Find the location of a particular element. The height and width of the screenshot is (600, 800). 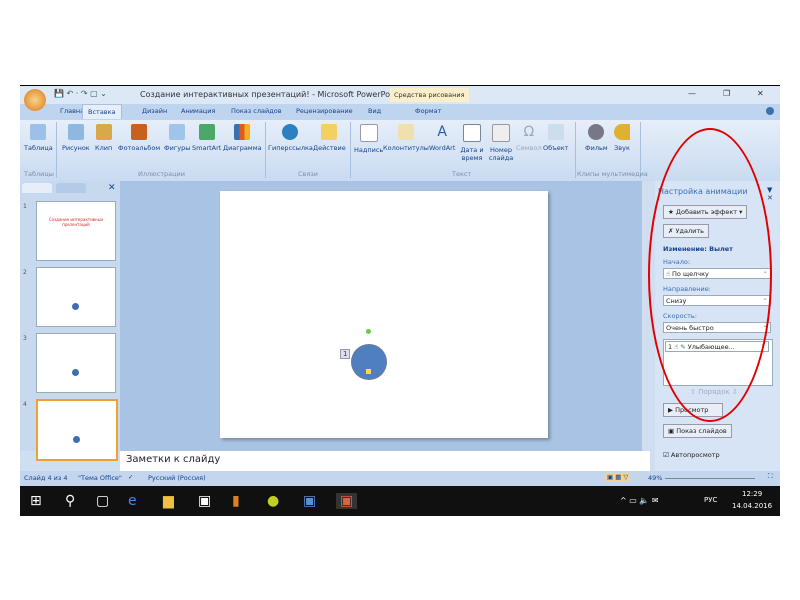

clip-button: Клип is located at coordinates (103, 138).